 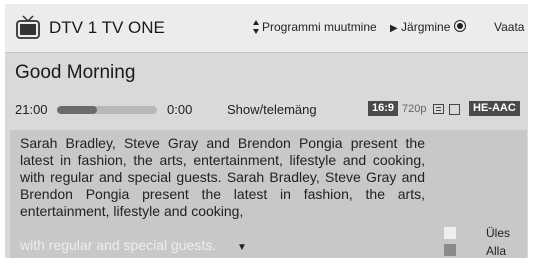 What do you see at coordinates (180, 109) in the screenshot?
I see `end-time: 0:00` at bounding box center [180, 109].